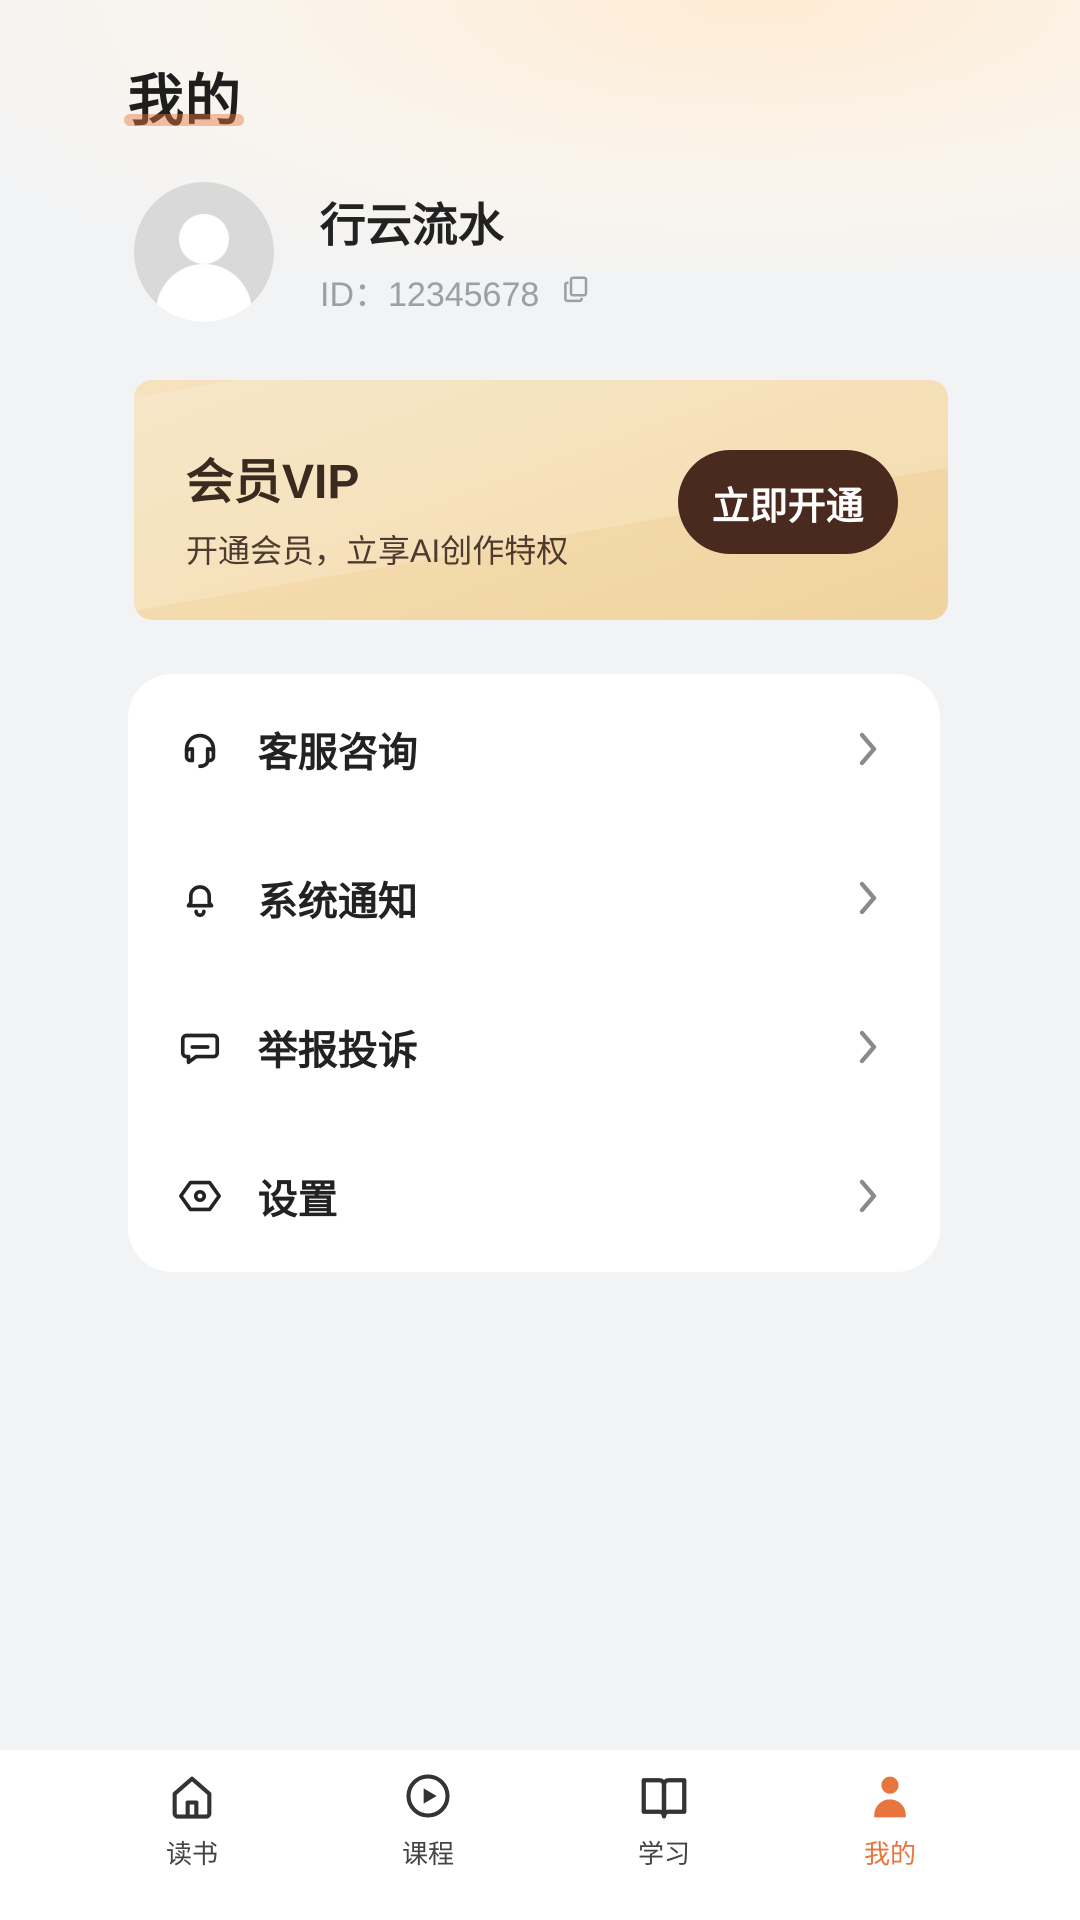  I want to click on avatar, so click(204, 252).